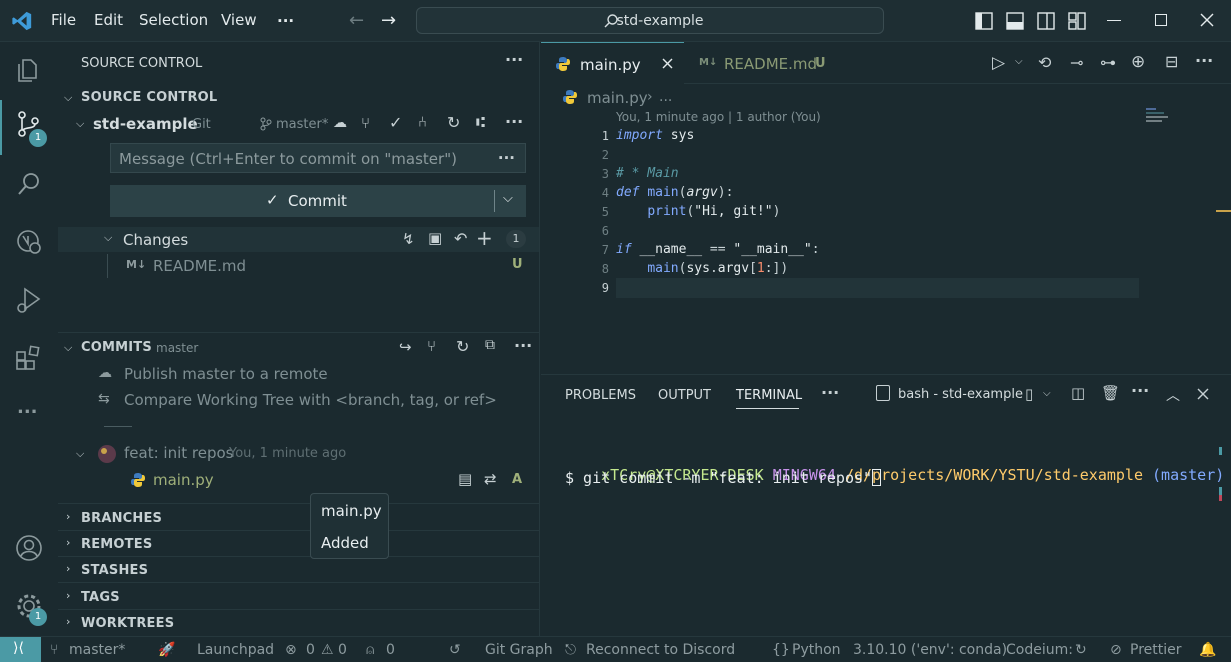 The width and height of the screenshot is (1231, 662). Describe the element at coordinates (519, 650) in the screenshot. I see `status-git-graph: Git Graph` at that location.